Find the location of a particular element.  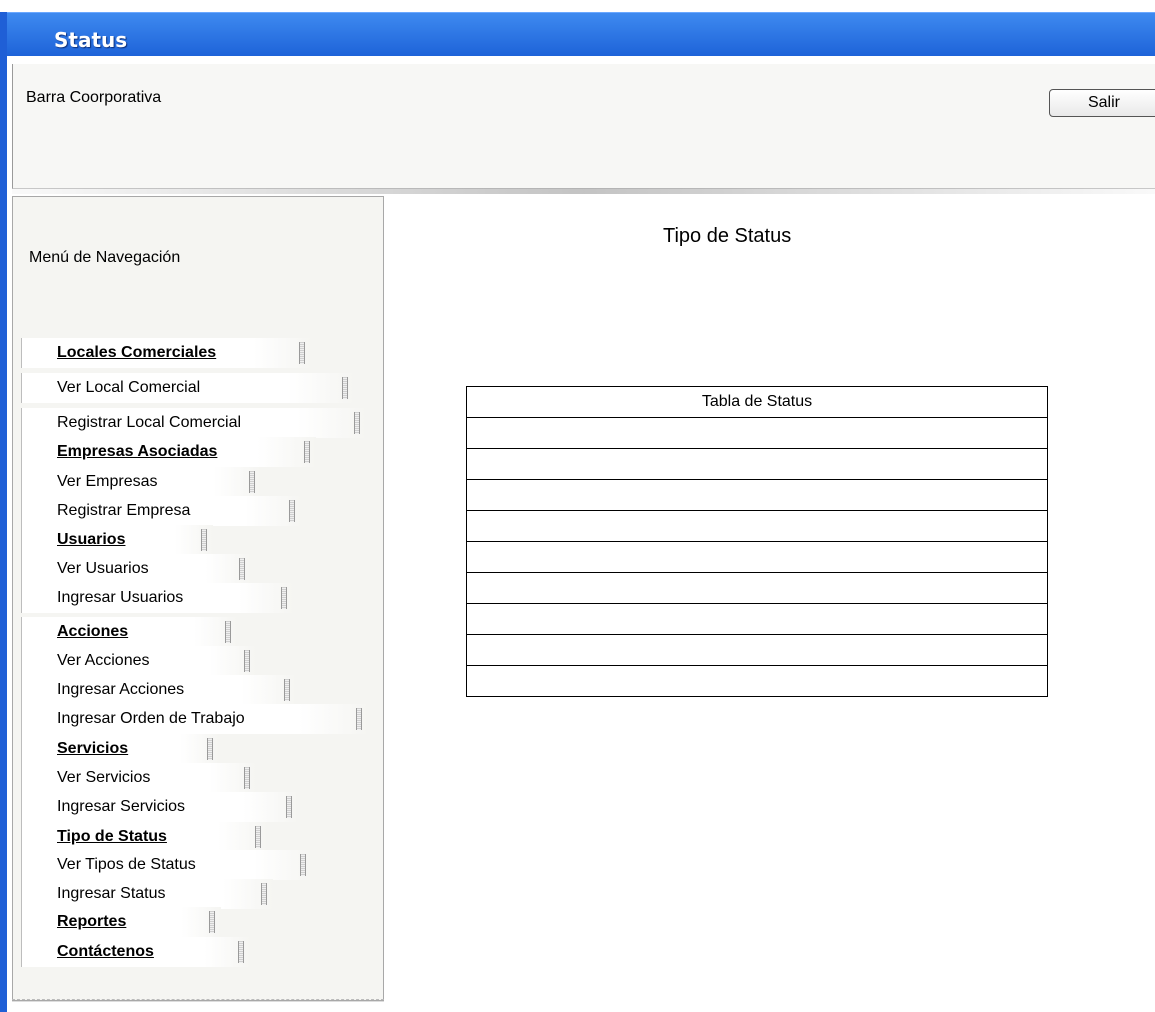

nav-link: Registrar Local Comercial is located at coordinates (193, 423).